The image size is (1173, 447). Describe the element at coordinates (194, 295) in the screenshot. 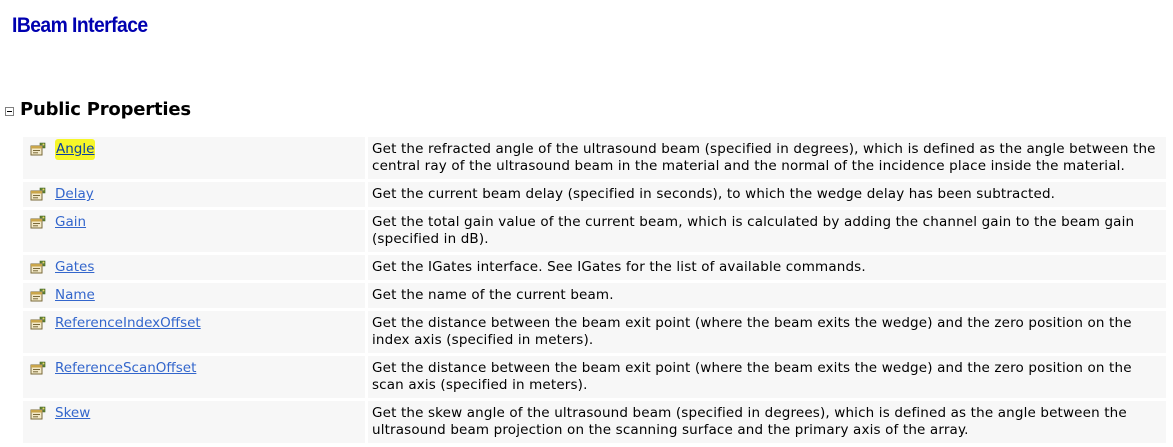

I see `property-name-cell: Name` at that location.